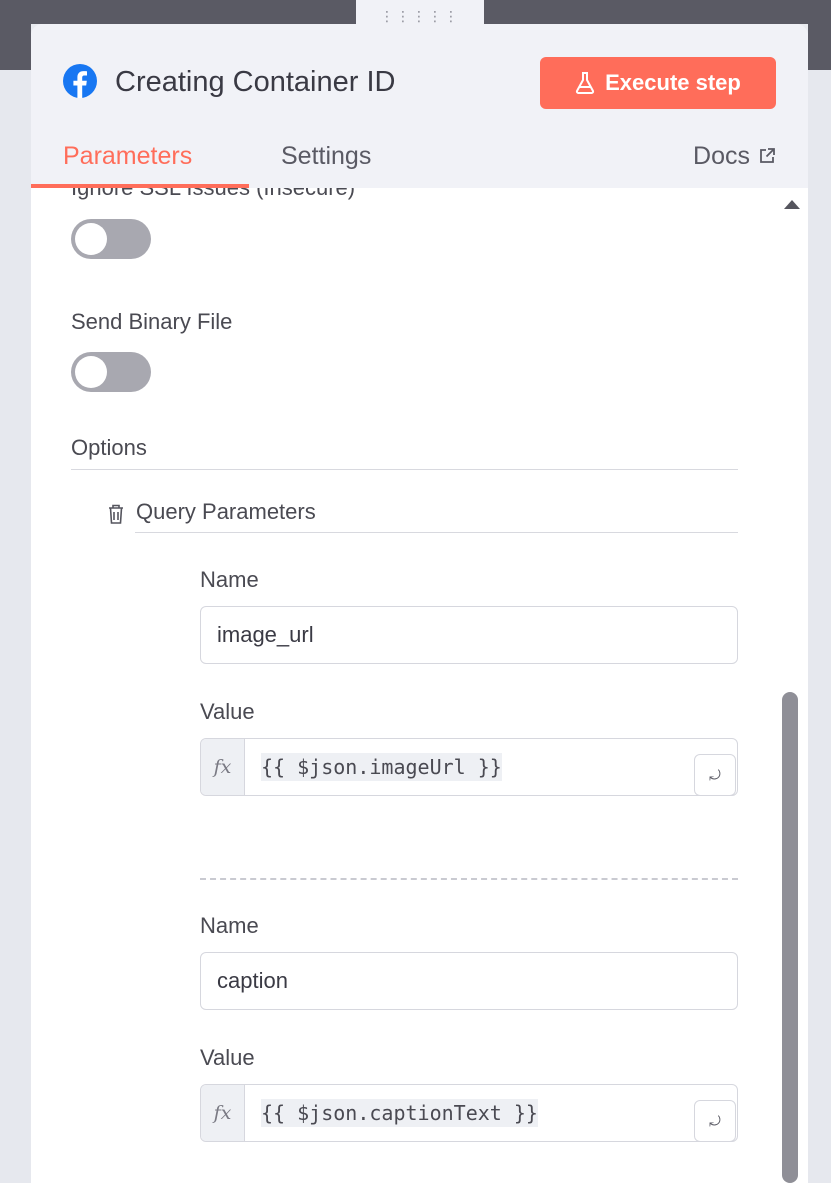 The width and height of the screenshot is (831, 1183). I want to click on ignore-ssl-label: Ignore SSL Issues (Insecure), so click(213, 195).